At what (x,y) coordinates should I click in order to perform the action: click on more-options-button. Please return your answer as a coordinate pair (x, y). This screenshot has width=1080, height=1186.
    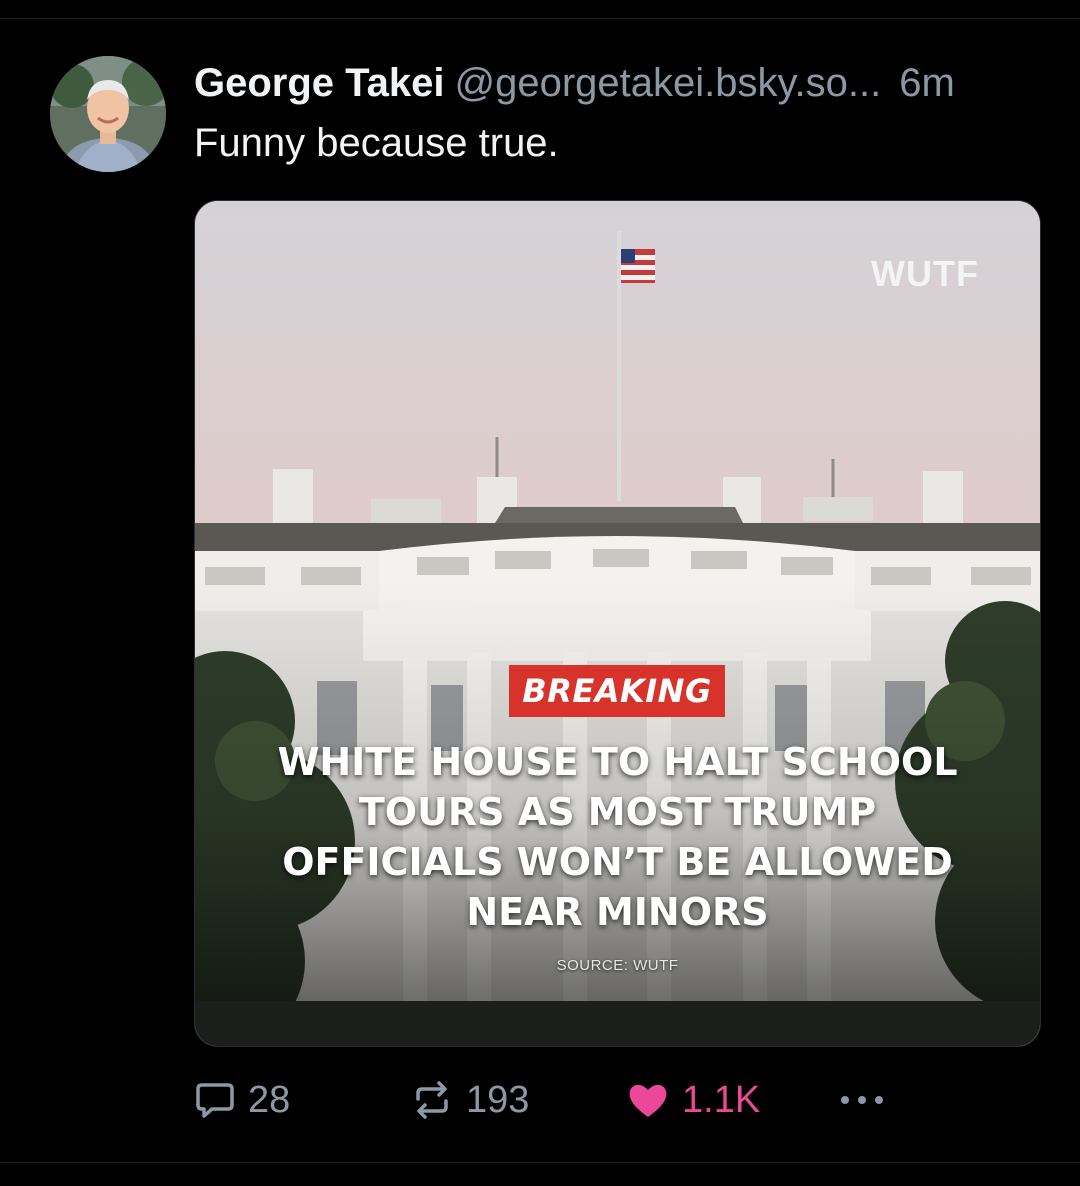
    Looking at the image, I should click on (862, 1100).